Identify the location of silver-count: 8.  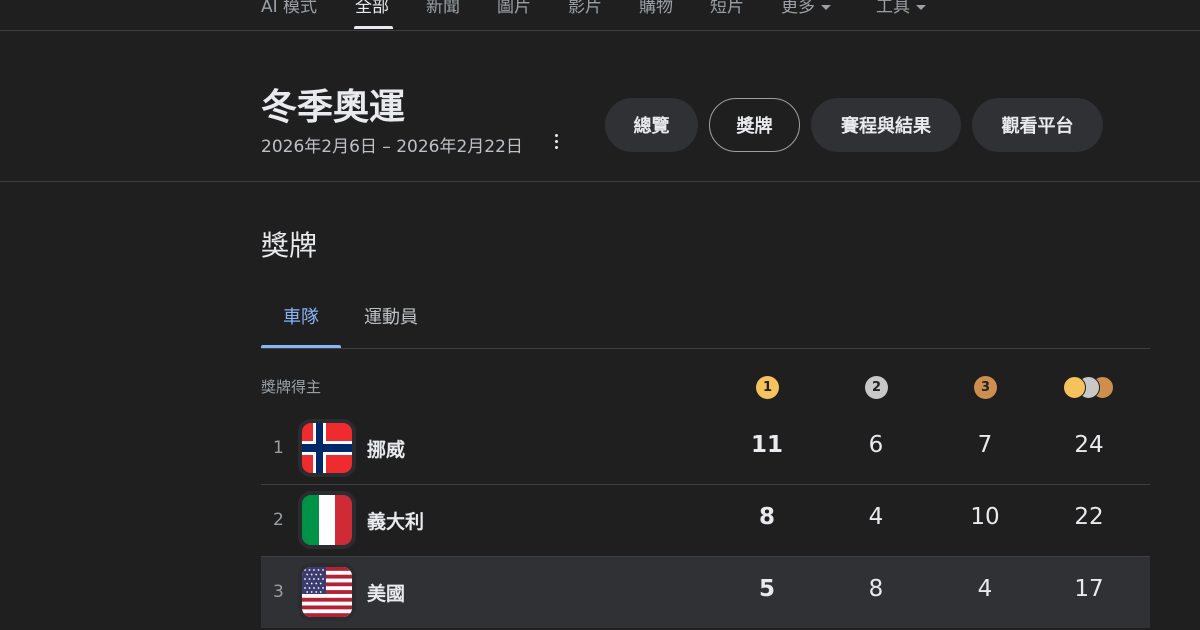
(876, 589).